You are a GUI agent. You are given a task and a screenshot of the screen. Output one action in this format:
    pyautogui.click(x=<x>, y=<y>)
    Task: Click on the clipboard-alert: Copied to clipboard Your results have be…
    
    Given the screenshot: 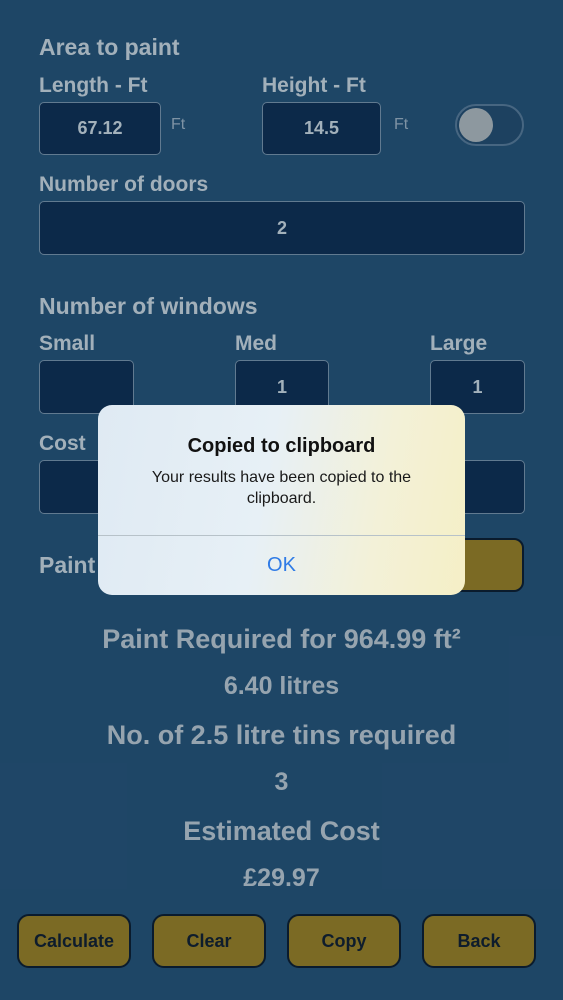 What is the action you would take?
    pyautogui.click(x=281, y=500)
    